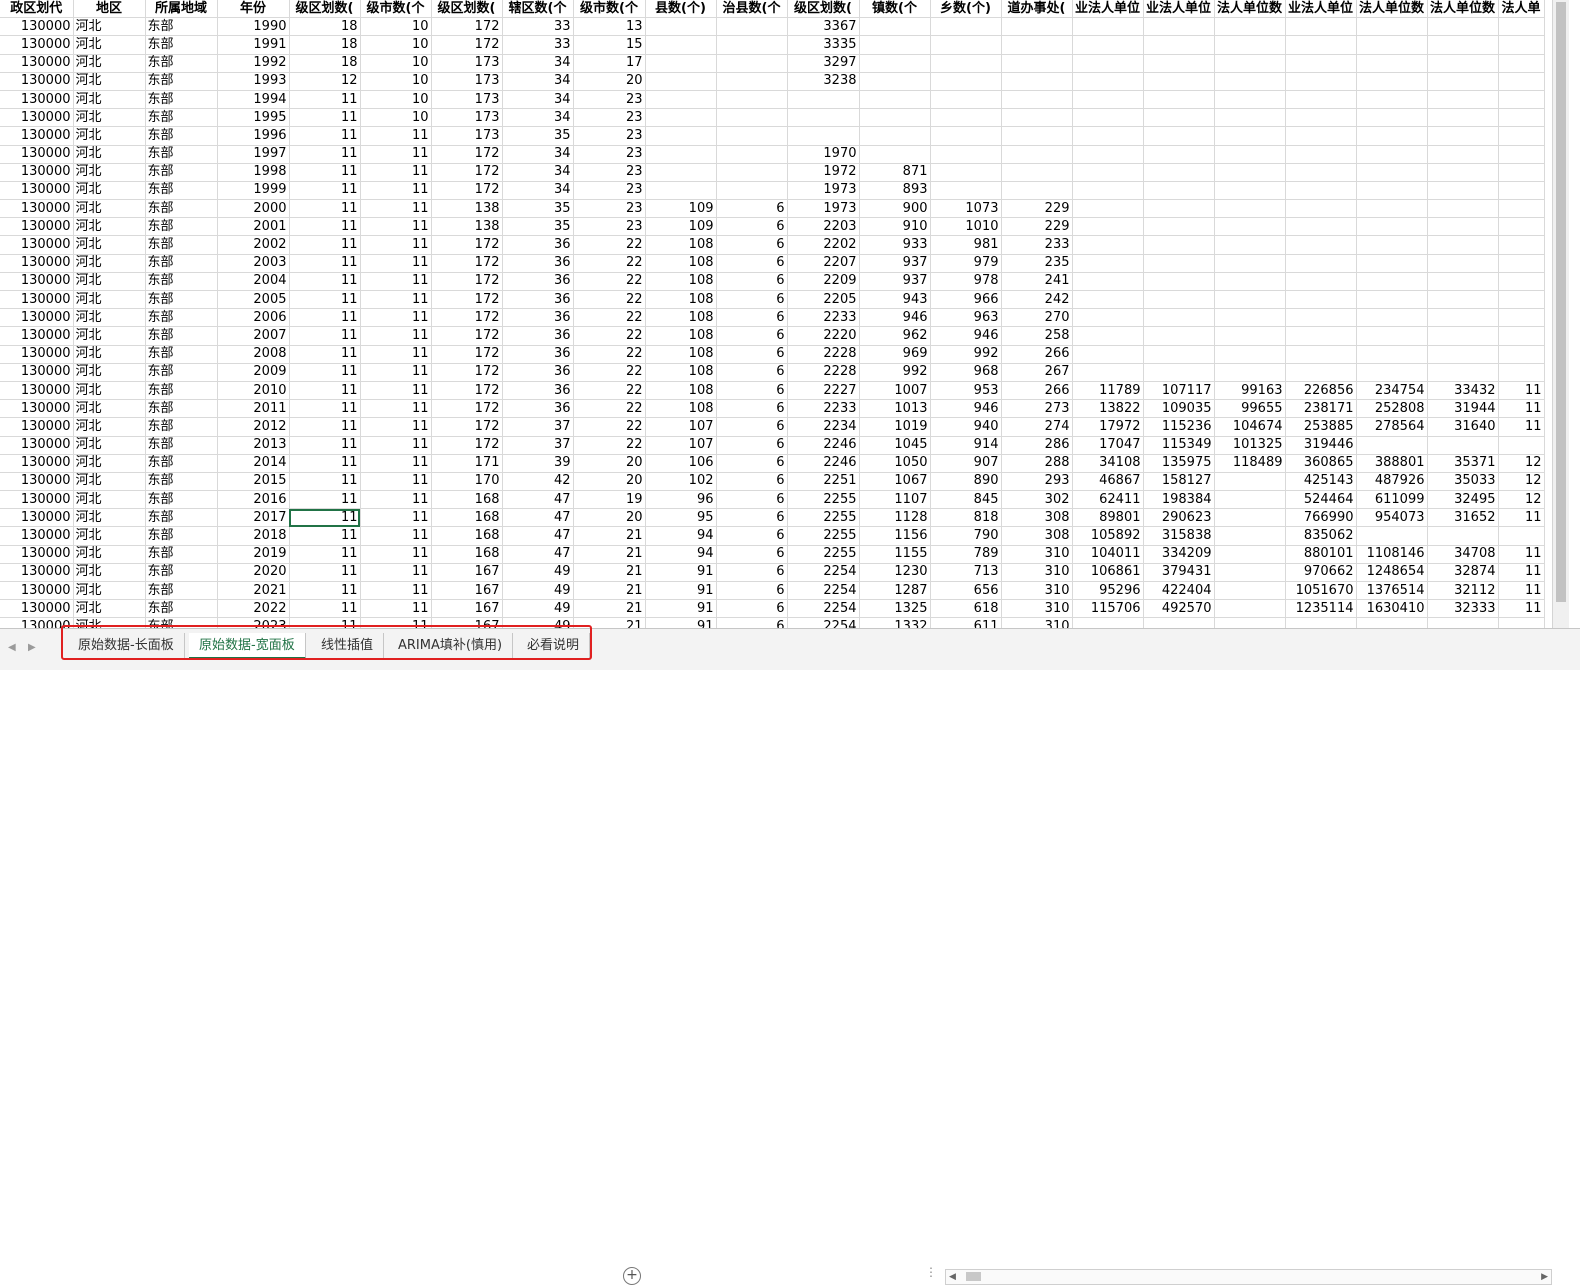 The width and height of the screenshot is (1580, 1285). Describe the element at coordinates (966, 245) in the screenshot. I see `table-cell: 981` at that location.